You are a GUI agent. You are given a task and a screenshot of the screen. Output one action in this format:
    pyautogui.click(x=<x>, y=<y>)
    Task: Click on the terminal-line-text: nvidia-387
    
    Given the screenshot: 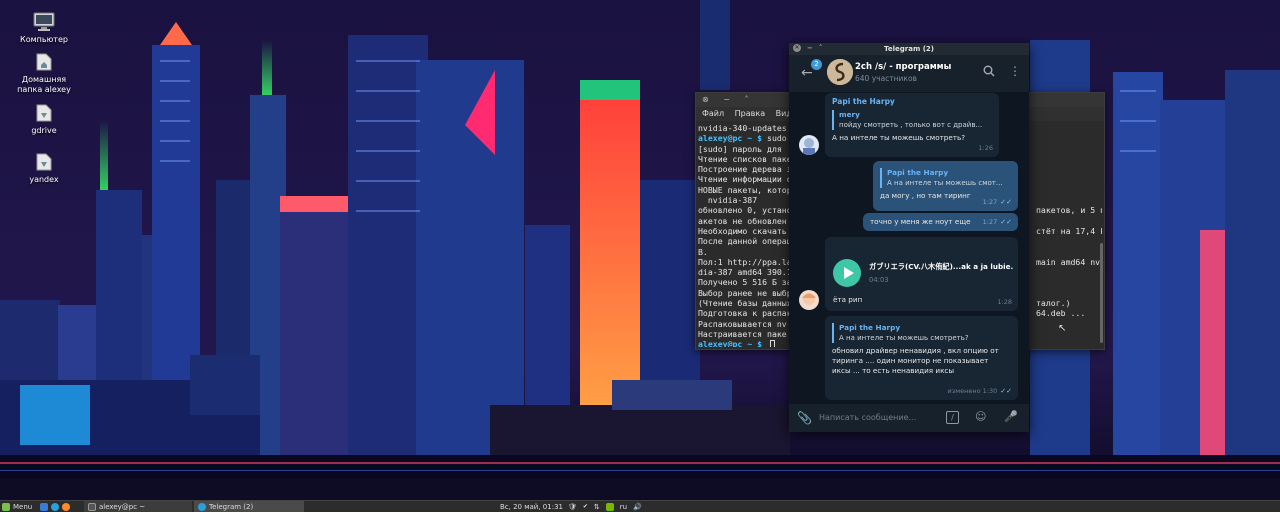 What is the action you would take?
    pyautogui.click(x=727, y=200)
    